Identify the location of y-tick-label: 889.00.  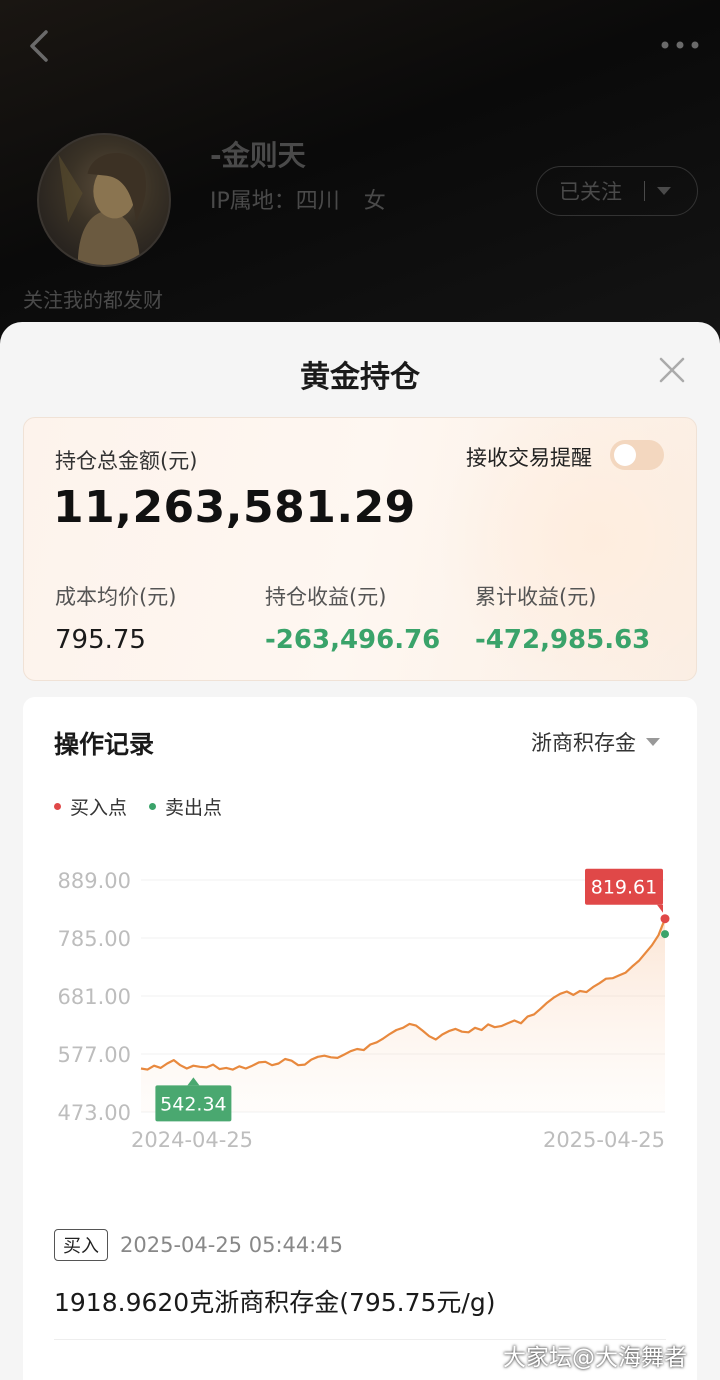
(94, 881).